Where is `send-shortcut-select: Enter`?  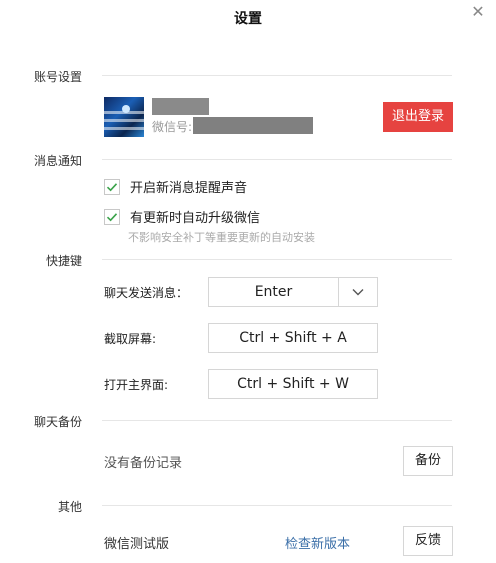 send-shortcut-select: Enter is located at coordinates (293, 292).